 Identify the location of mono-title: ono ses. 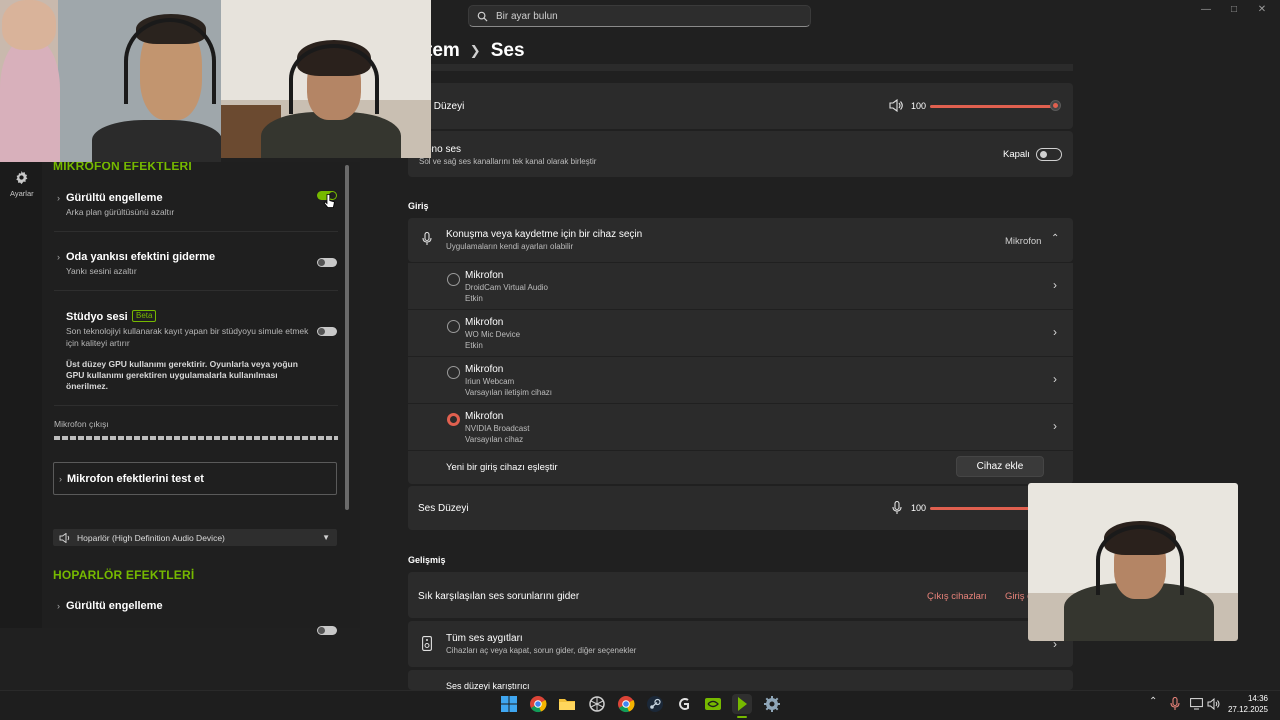
(444, 149).